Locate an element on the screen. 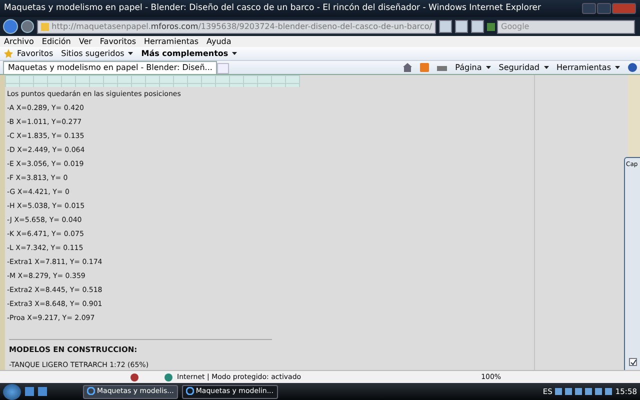  checkbox is located at coordinates (633, 362).